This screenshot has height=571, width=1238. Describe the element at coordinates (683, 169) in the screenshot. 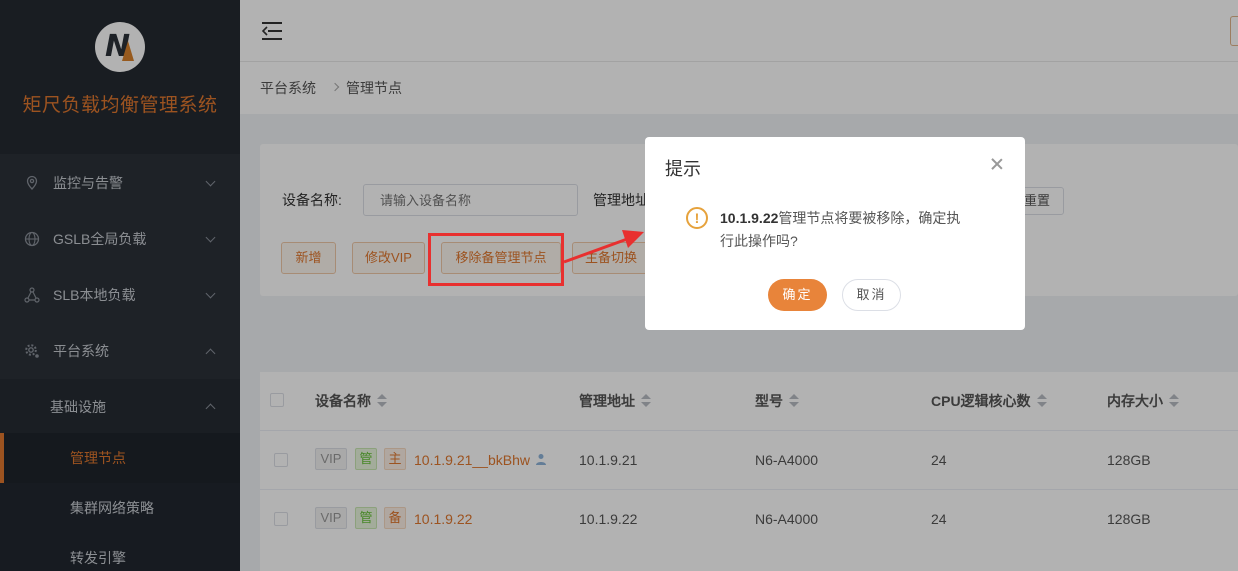

I see `dialog-title: 提示` at that location.